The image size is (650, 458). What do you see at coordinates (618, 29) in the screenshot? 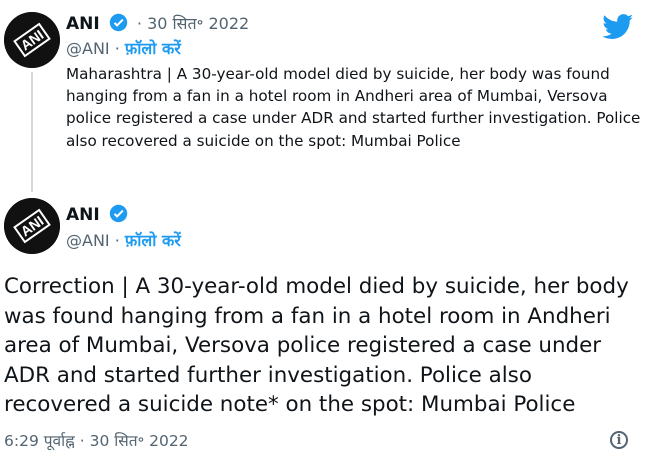
I see `twitter-bird-icon` at bounding box center [618, 29].